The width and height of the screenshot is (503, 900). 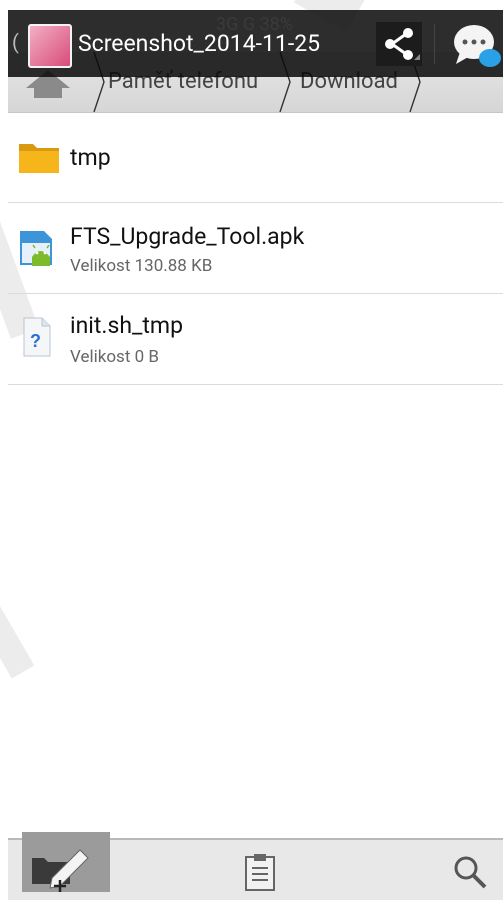 I want to click on list-item-apk: FTS_Upgrade_Tool.apk Velikost 130.88 KB, so click(x=255, y=248).